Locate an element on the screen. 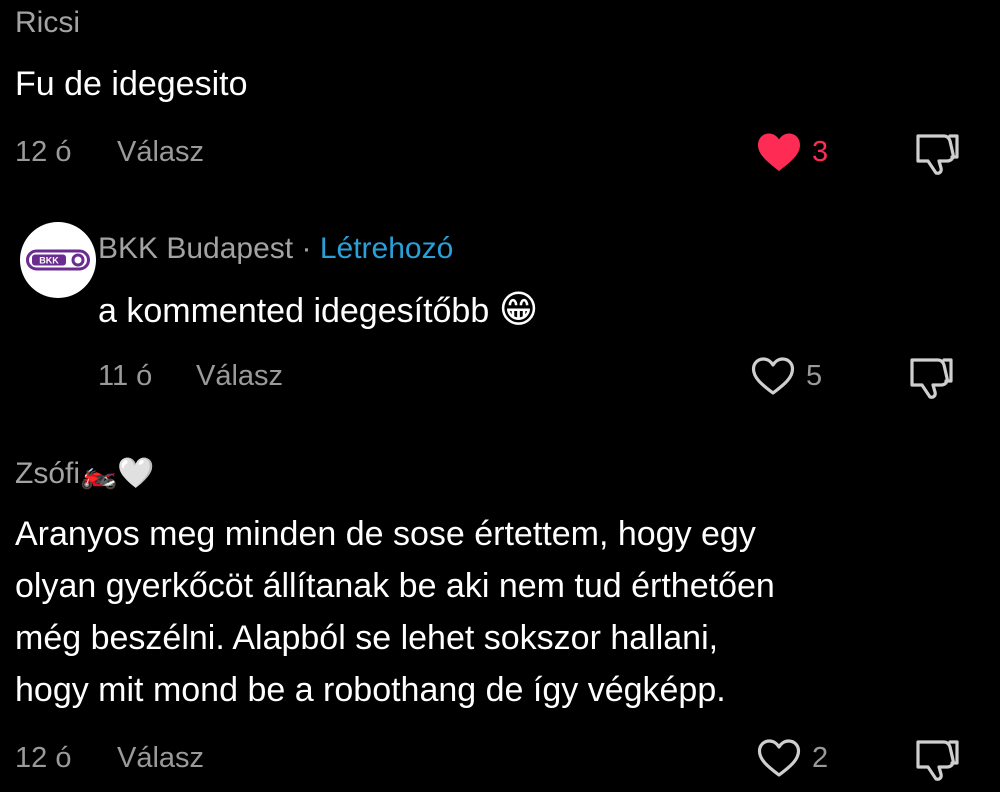 The width and height of the screenshot is (1000, 792). bkk-logo-icon: BKK is located at coordinates (58, 260).